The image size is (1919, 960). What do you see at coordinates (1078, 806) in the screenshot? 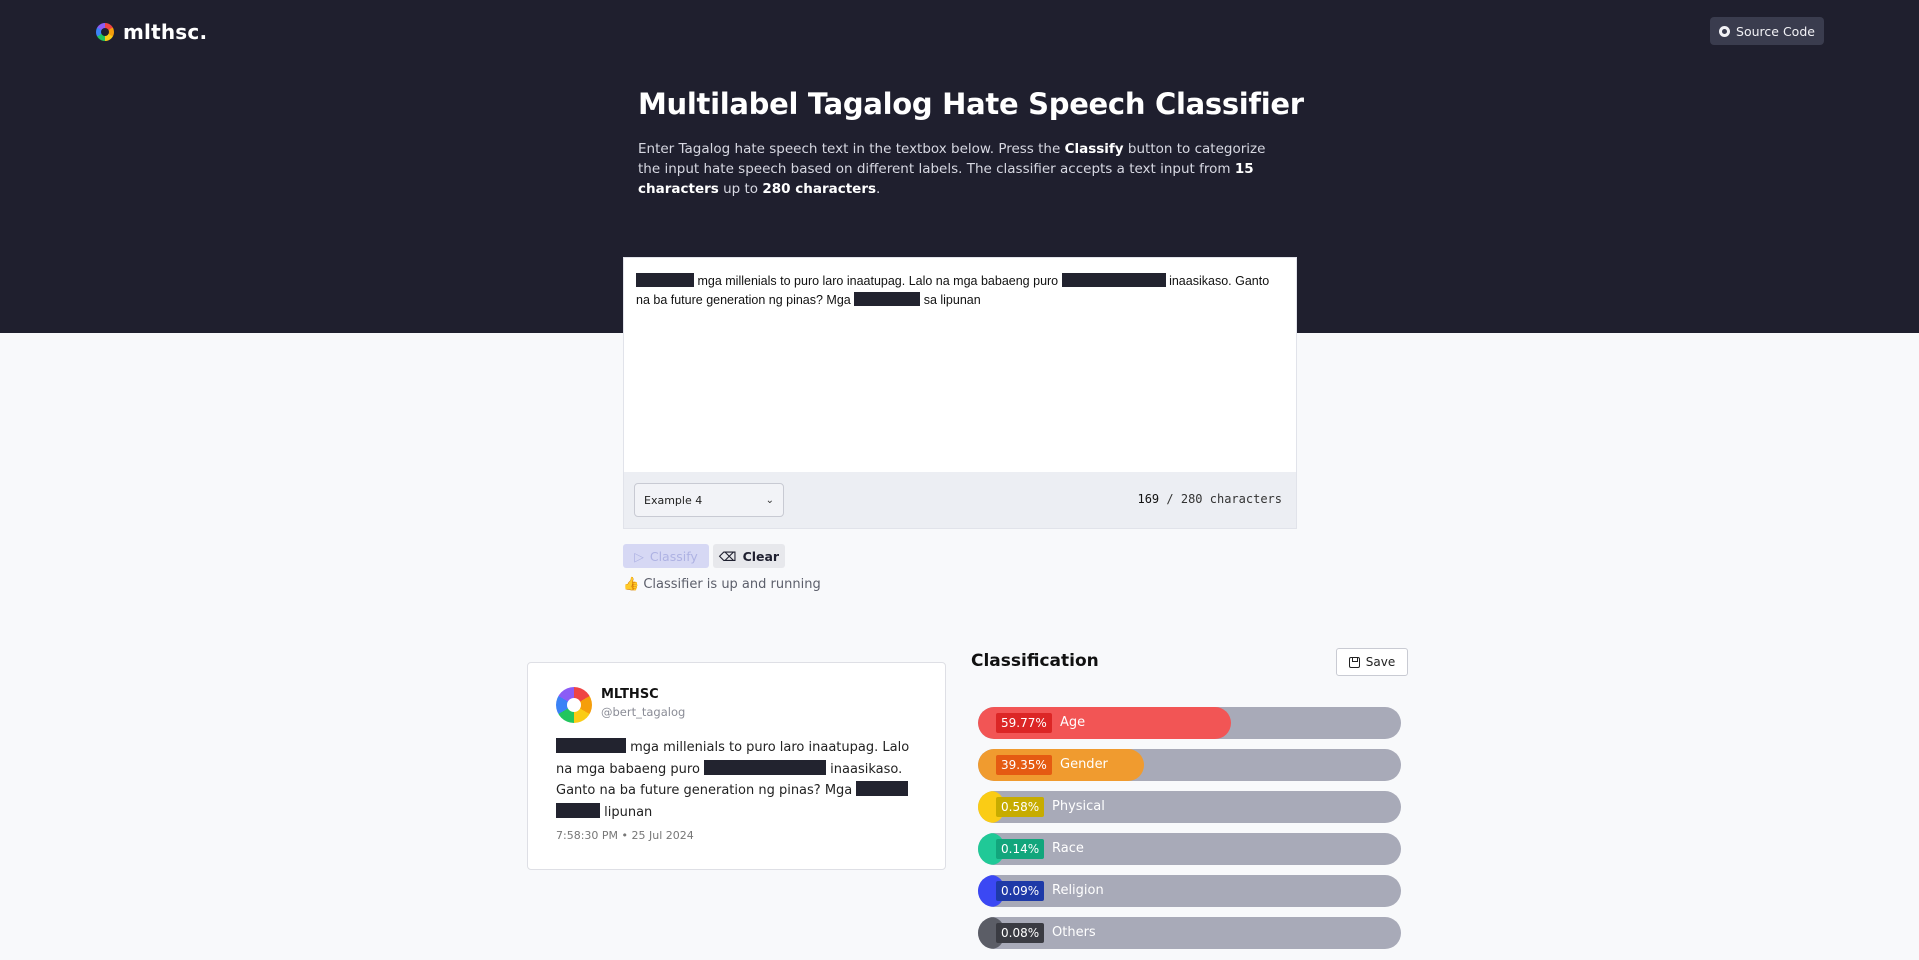
I see `label-name: Physical` at bounding box center [1078, 806].